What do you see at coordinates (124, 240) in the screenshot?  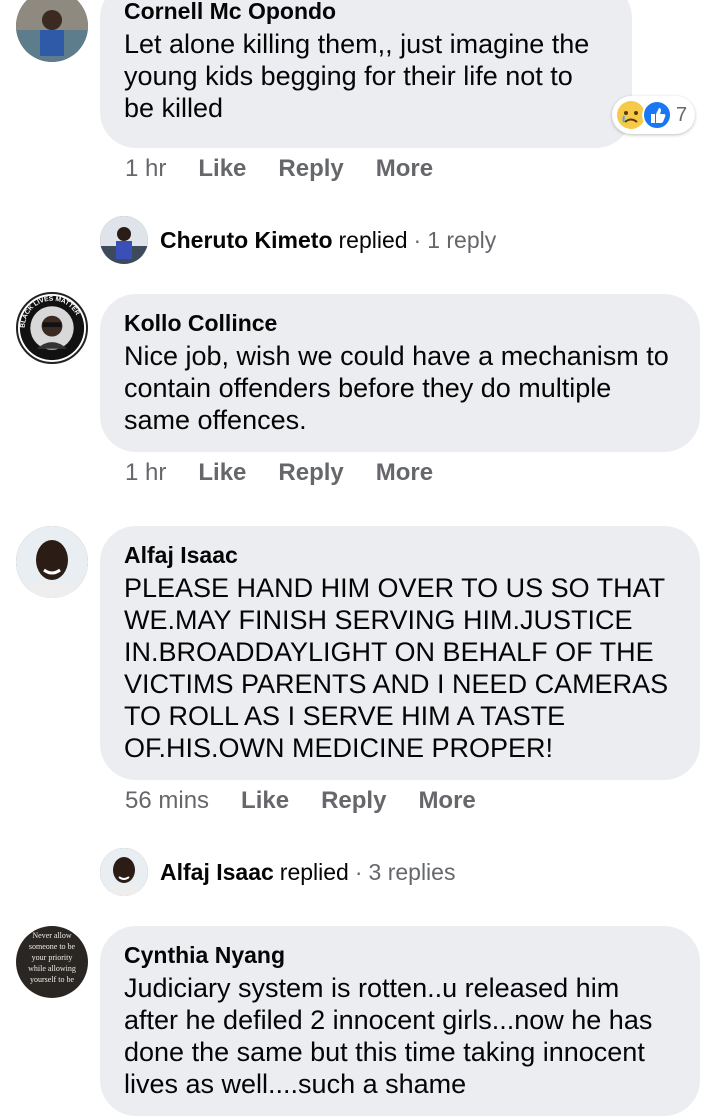 I see `avatar-cheruto` at bounding box center [124, 240].